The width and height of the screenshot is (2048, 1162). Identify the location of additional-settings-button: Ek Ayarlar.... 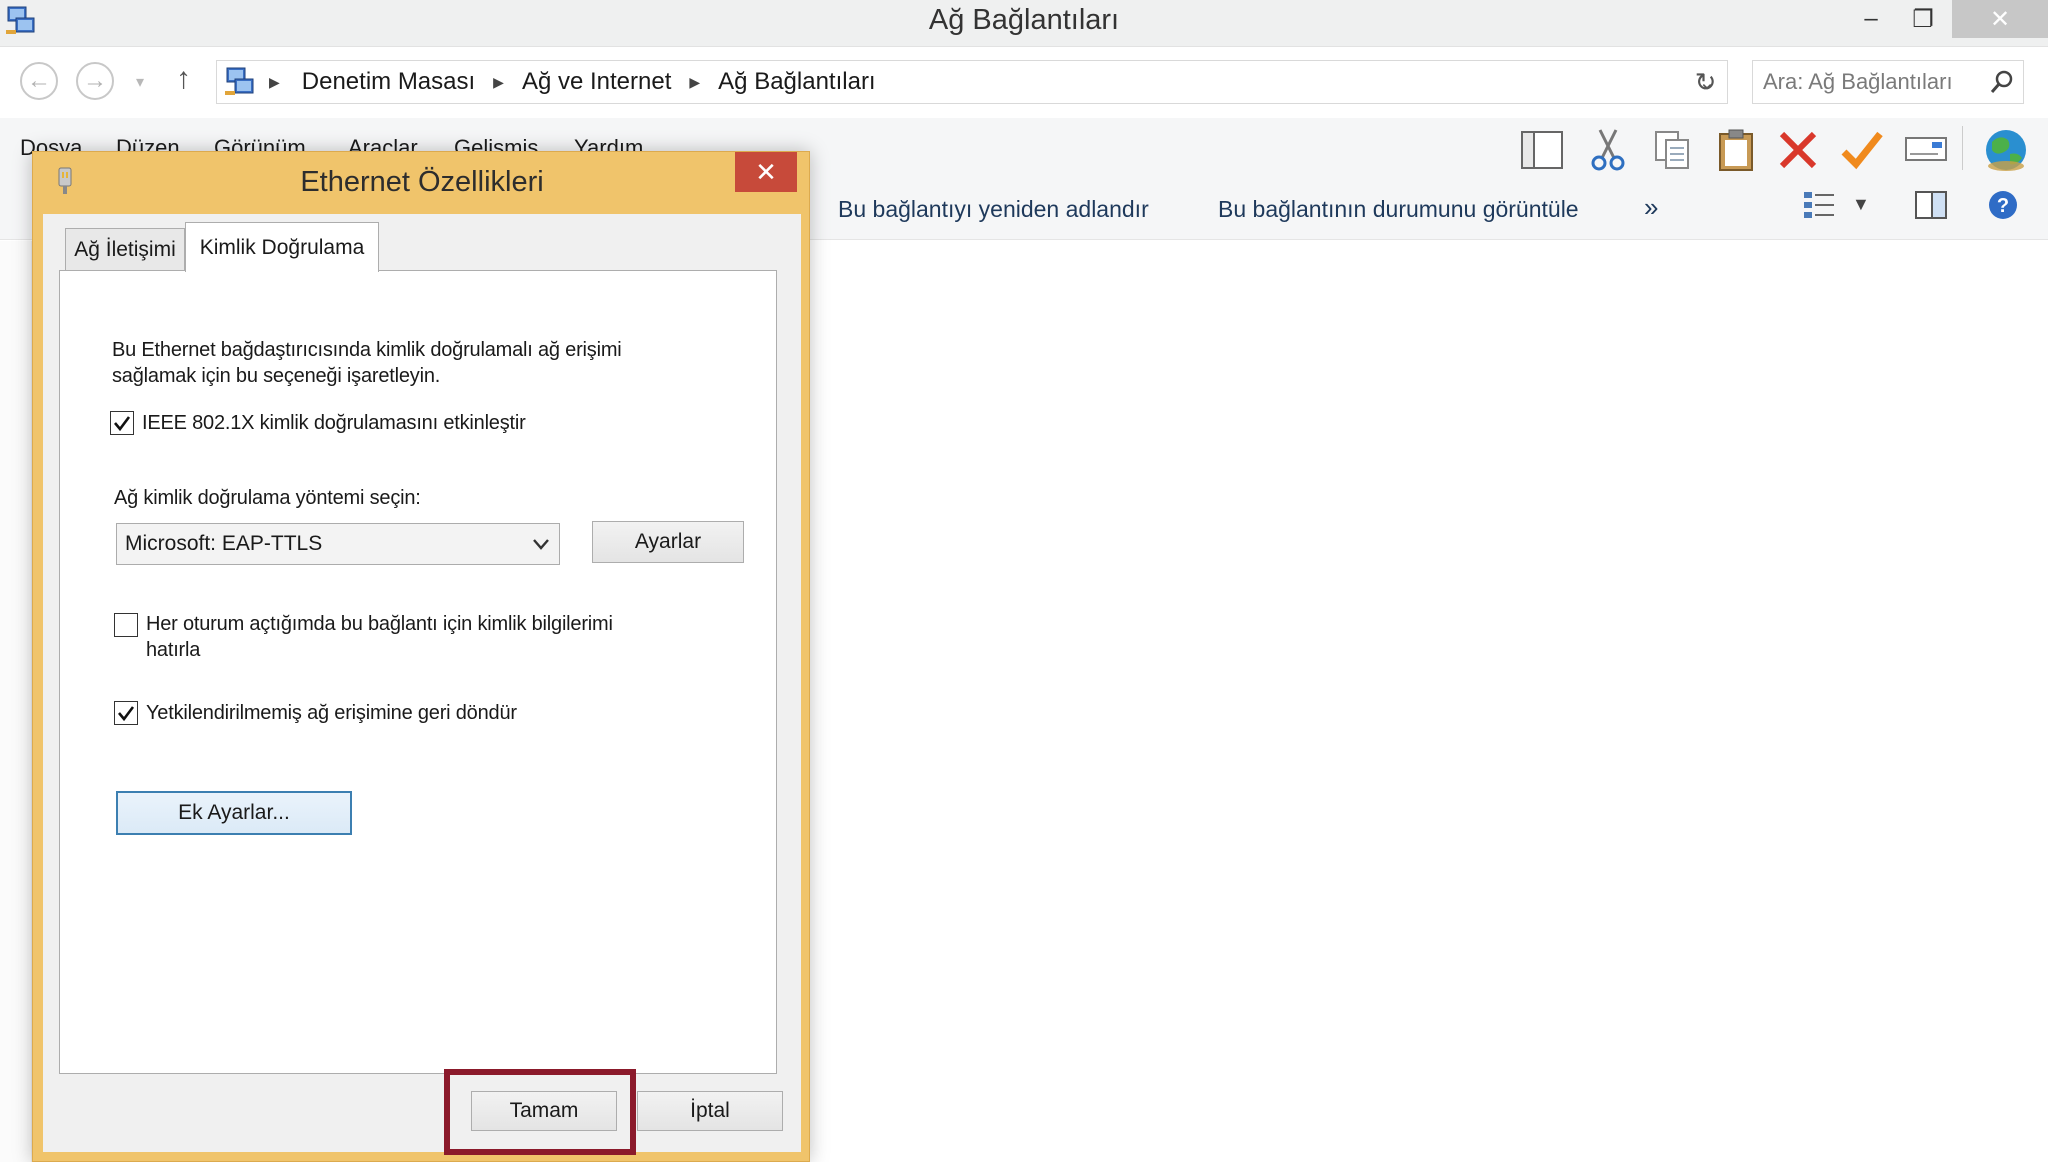
(234, 813).